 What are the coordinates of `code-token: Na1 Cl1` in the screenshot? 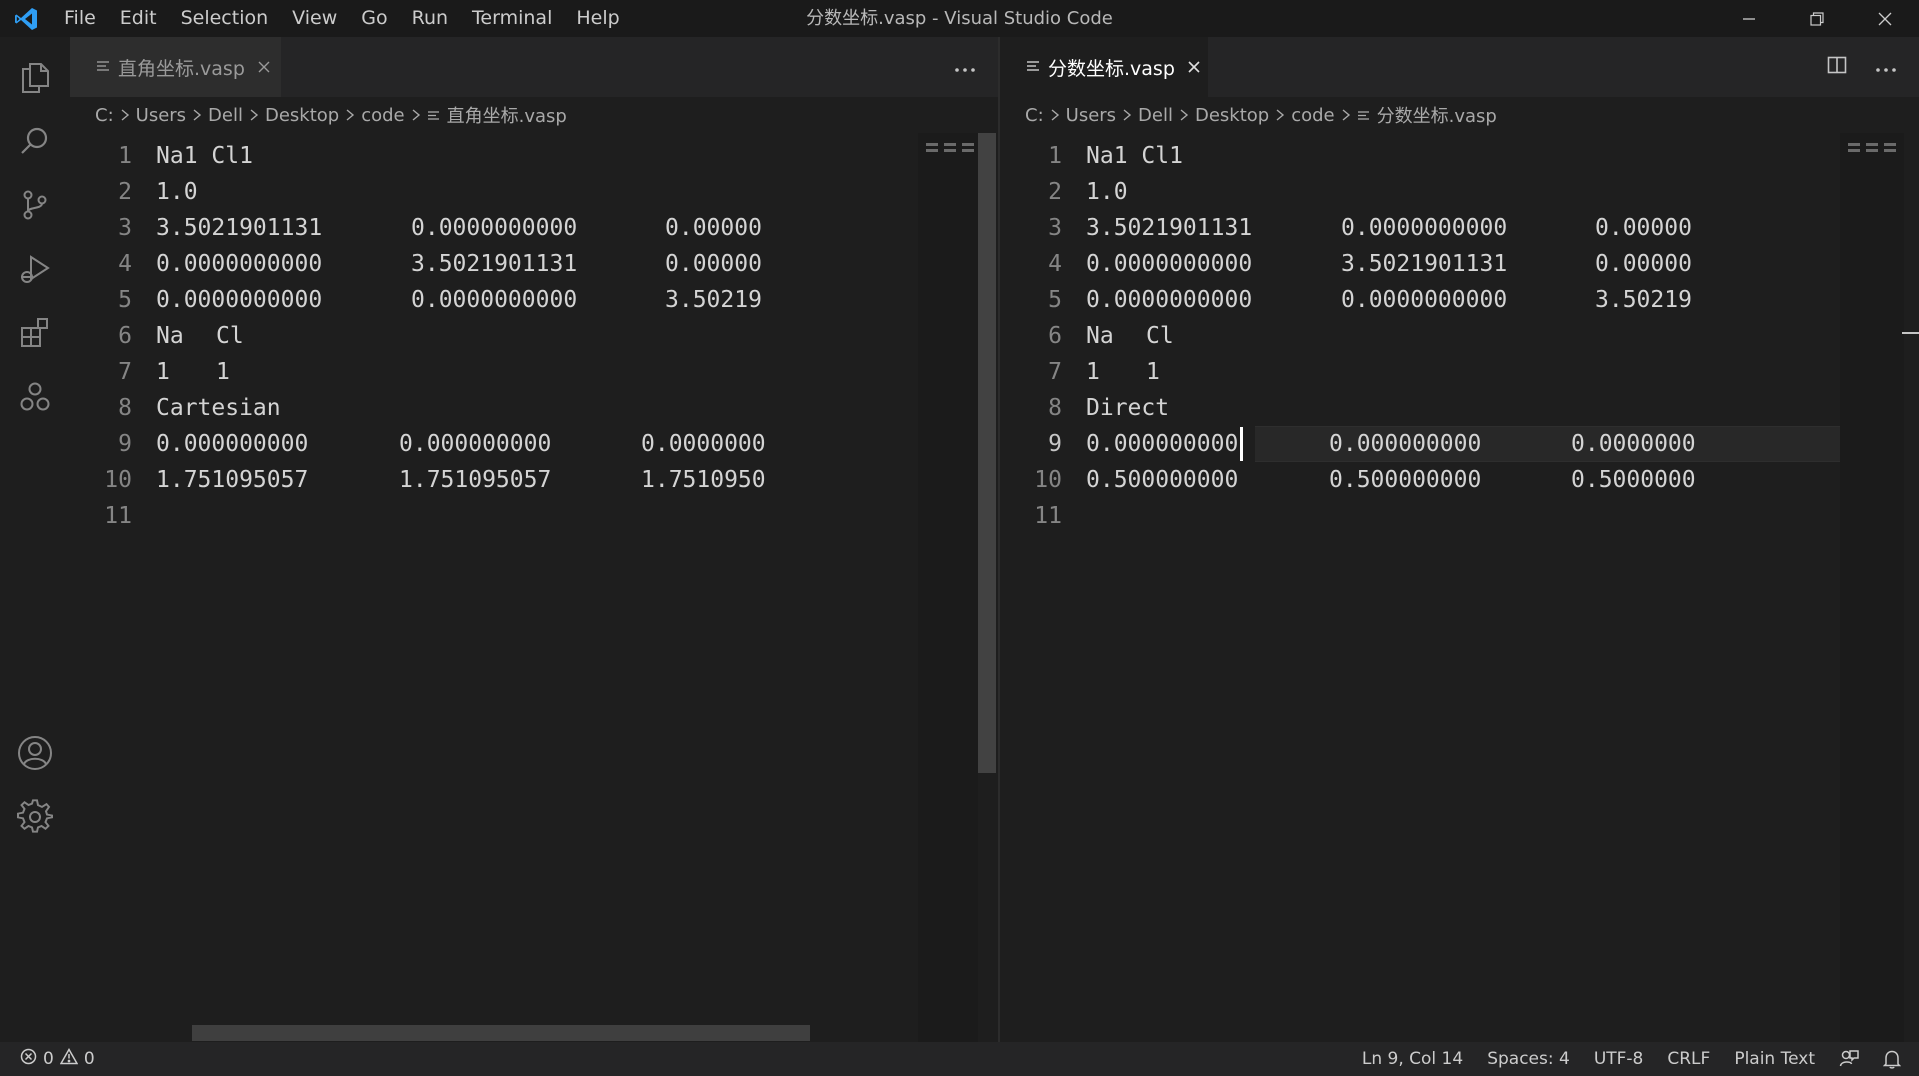 It's located at (204, 156).